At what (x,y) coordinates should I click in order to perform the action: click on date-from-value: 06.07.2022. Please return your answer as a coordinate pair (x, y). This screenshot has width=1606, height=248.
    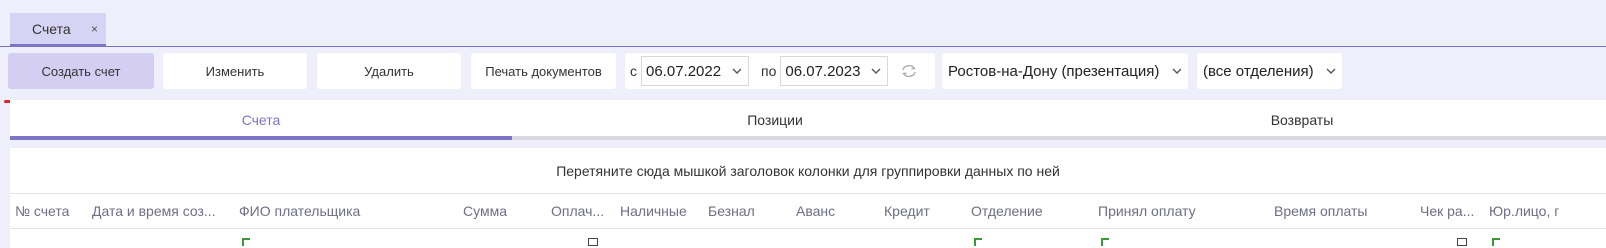
    Looking at the image, I should click on (684, 71).